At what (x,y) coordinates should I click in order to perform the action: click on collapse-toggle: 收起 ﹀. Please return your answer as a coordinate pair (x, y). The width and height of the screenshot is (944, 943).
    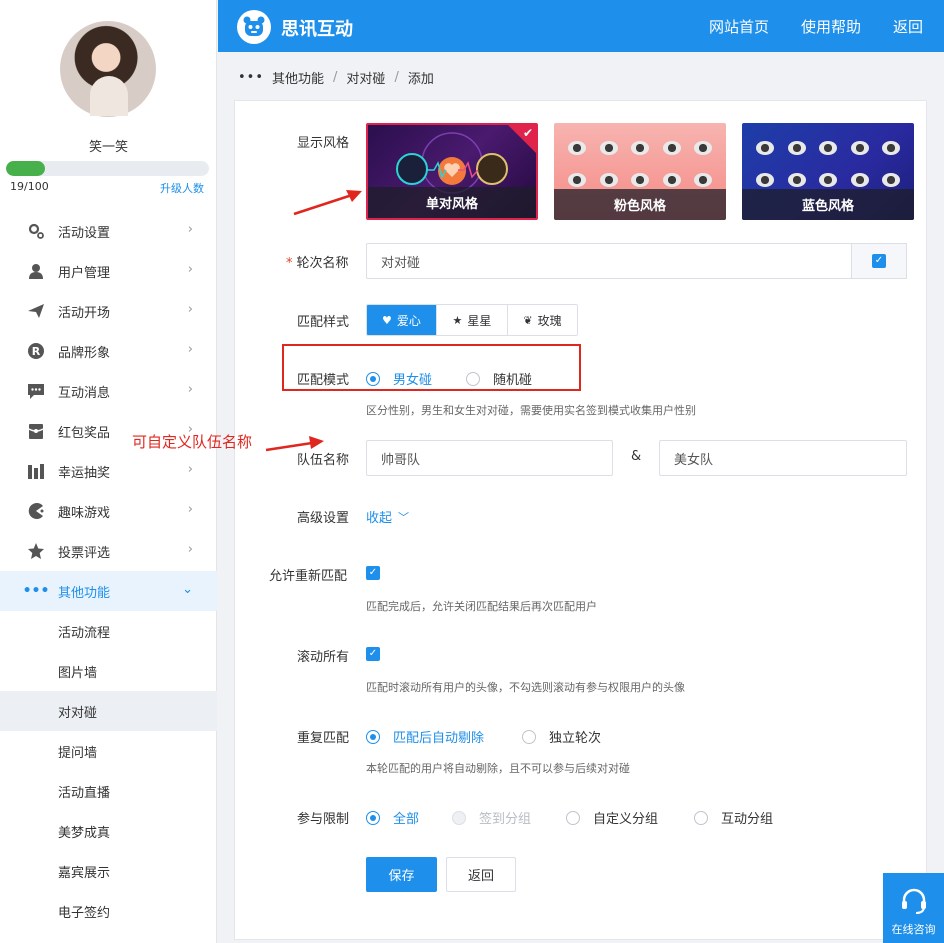
    Looking at the image, I should click on (388, 517).